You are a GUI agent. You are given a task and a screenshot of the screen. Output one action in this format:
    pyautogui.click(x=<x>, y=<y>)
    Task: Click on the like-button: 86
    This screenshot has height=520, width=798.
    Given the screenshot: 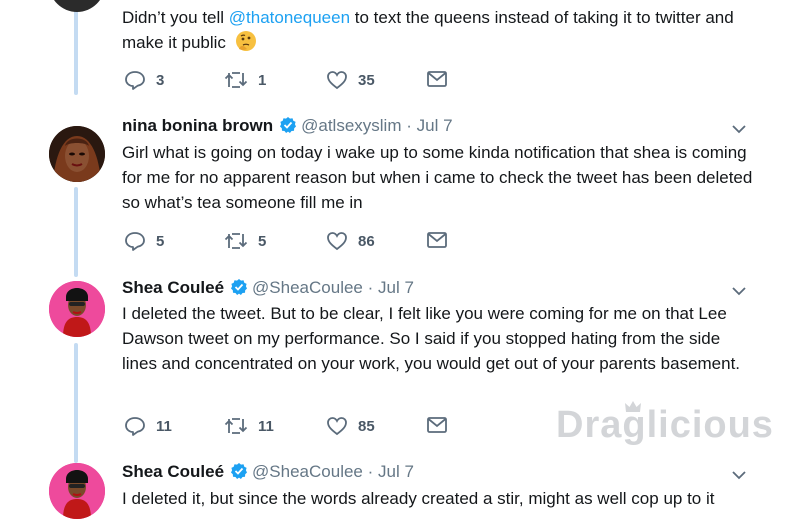 What is the action you would take?
    pyautogui.click(x=350, y=241)
    